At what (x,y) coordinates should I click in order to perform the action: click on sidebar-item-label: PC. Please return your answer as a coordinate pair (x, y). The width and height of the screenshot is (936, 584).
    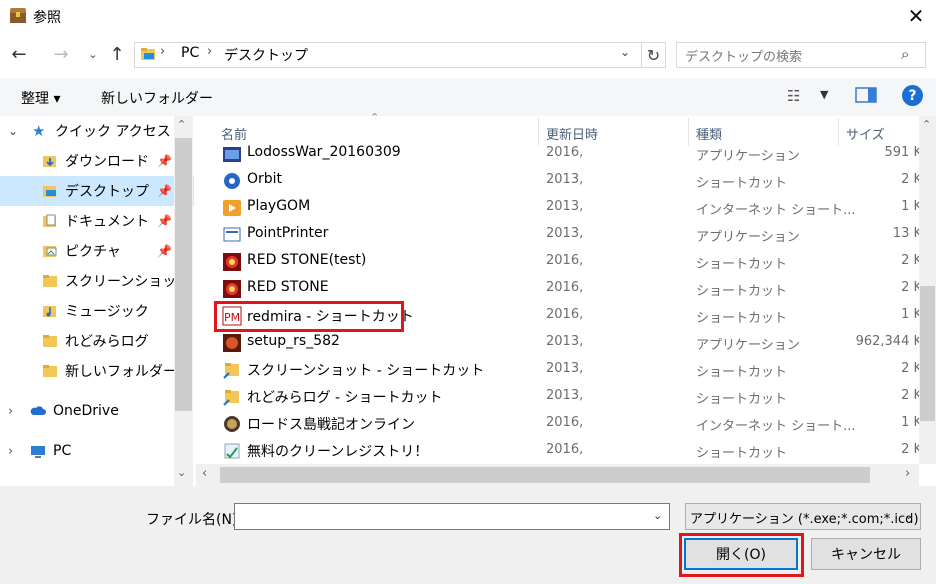
    Looking at the image, I should click on (62, 451).